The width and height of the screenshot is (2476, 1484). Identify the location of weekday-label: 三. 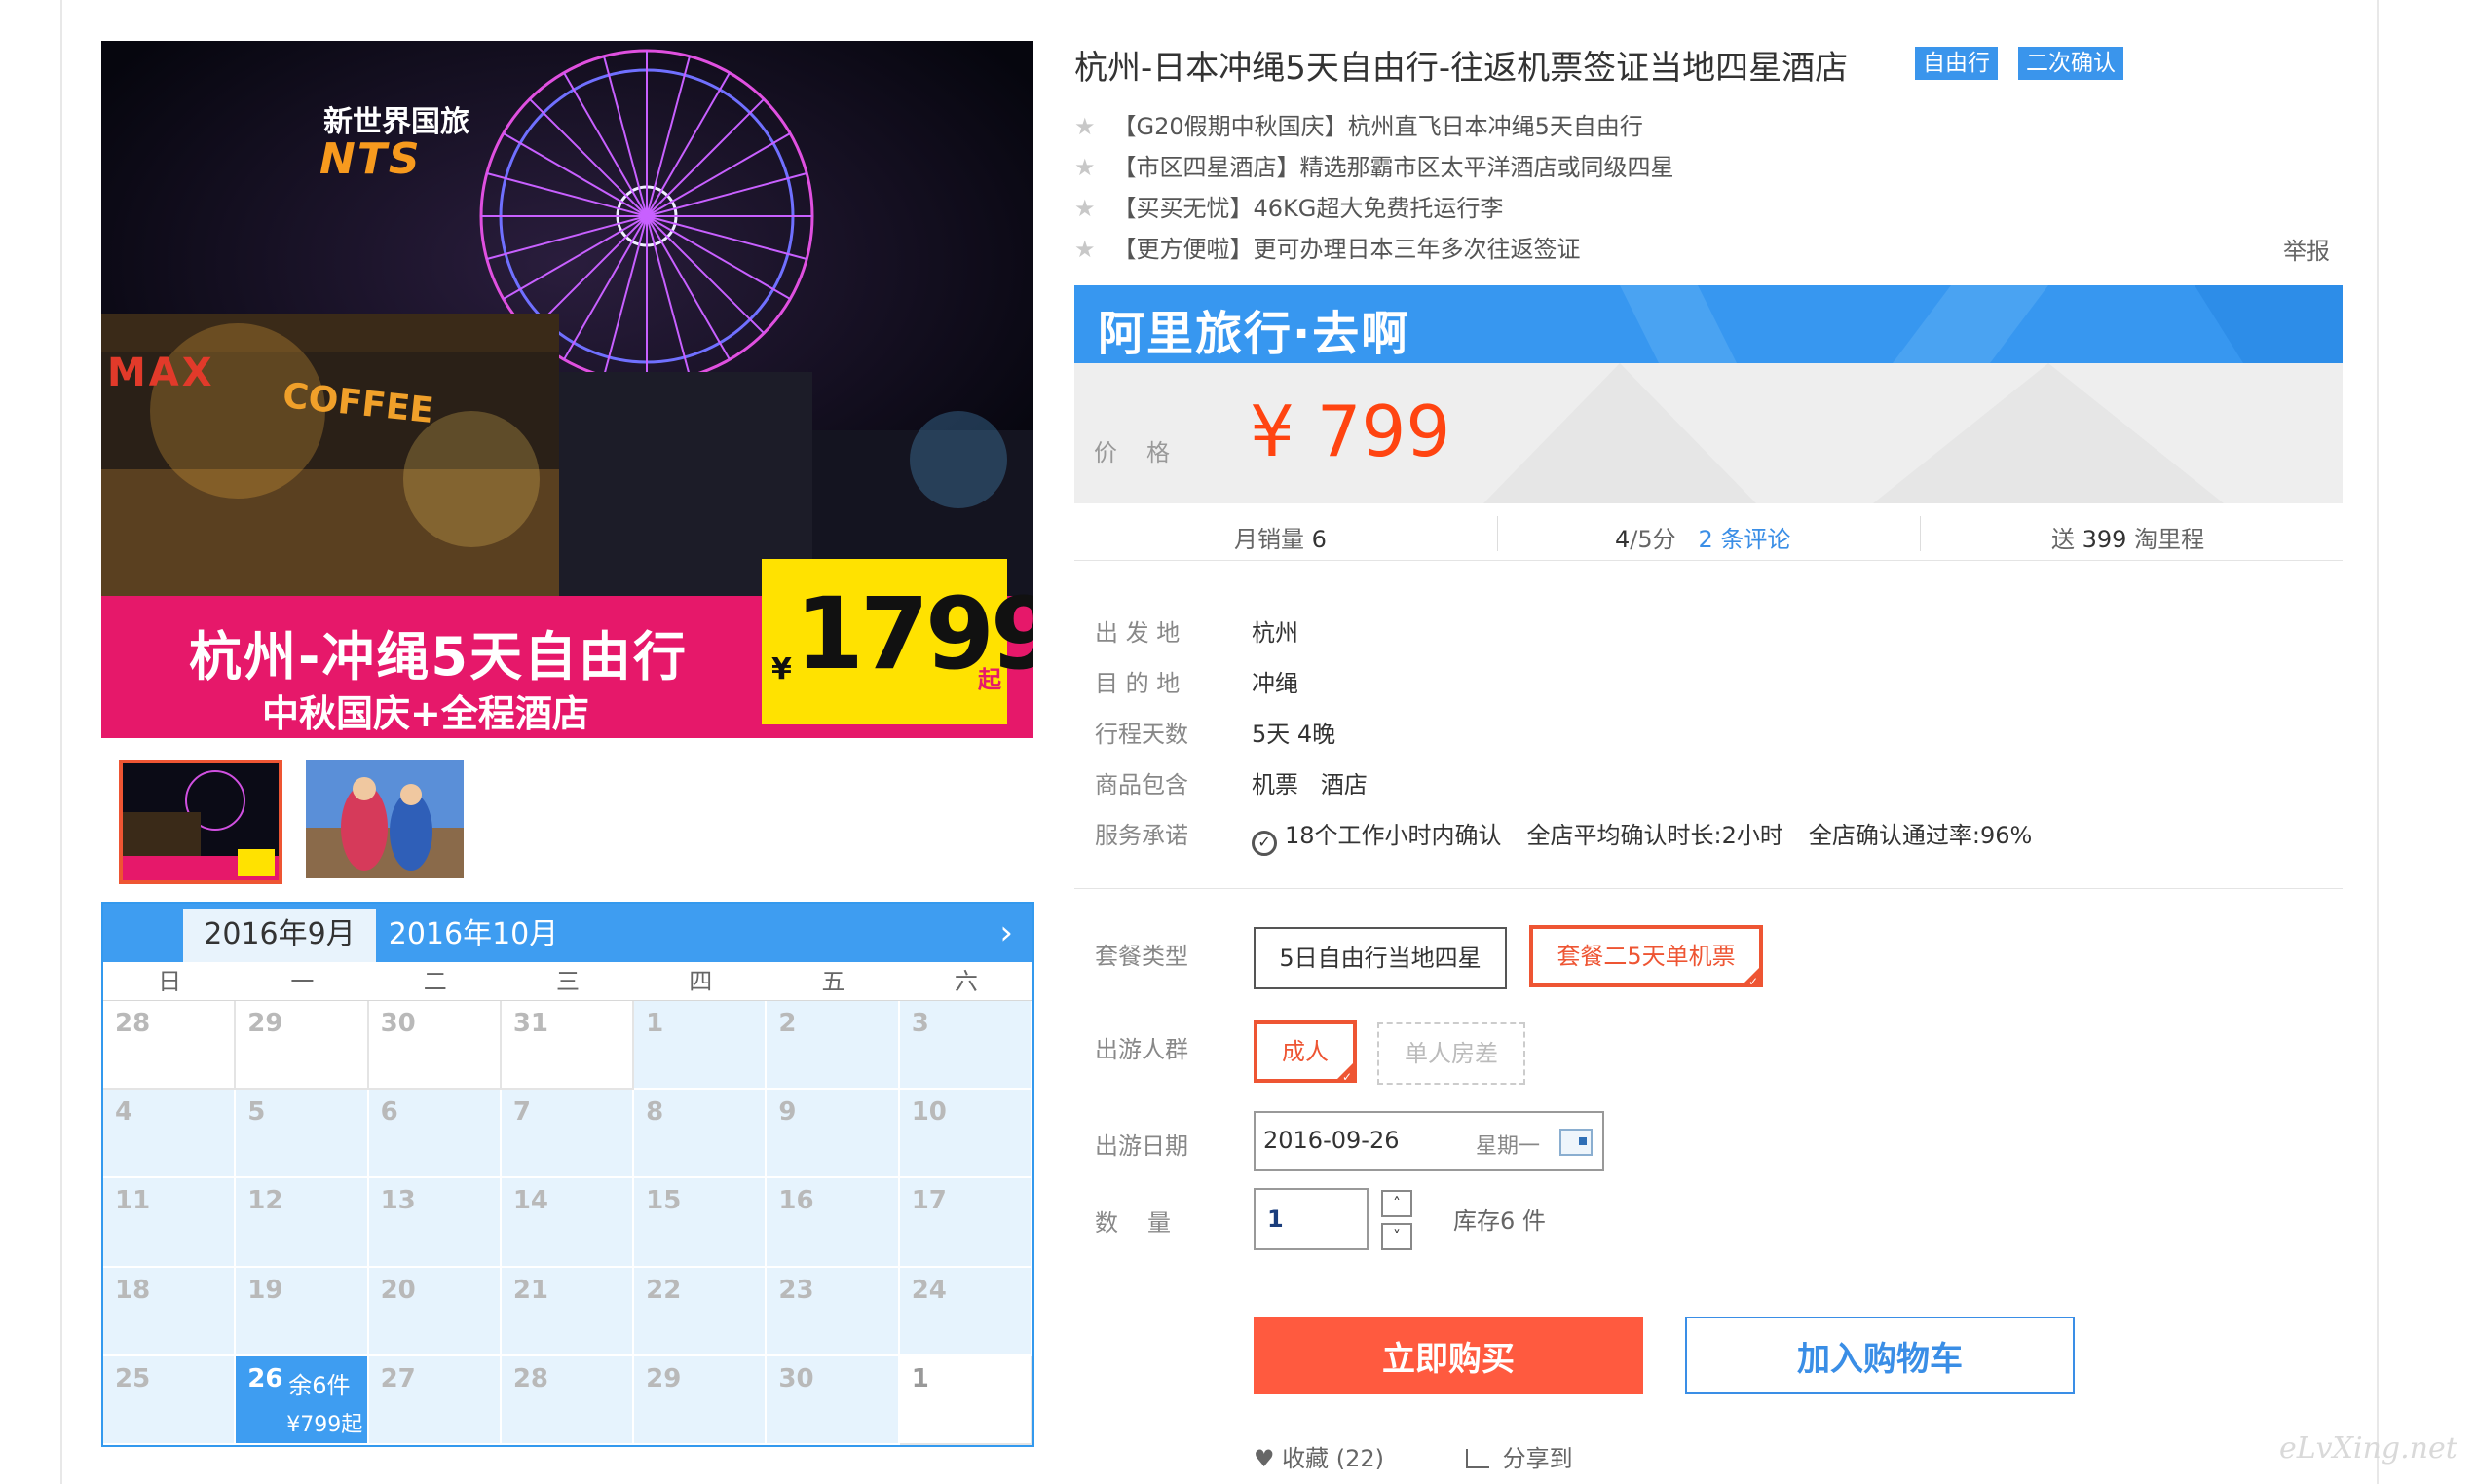
(567, 981).